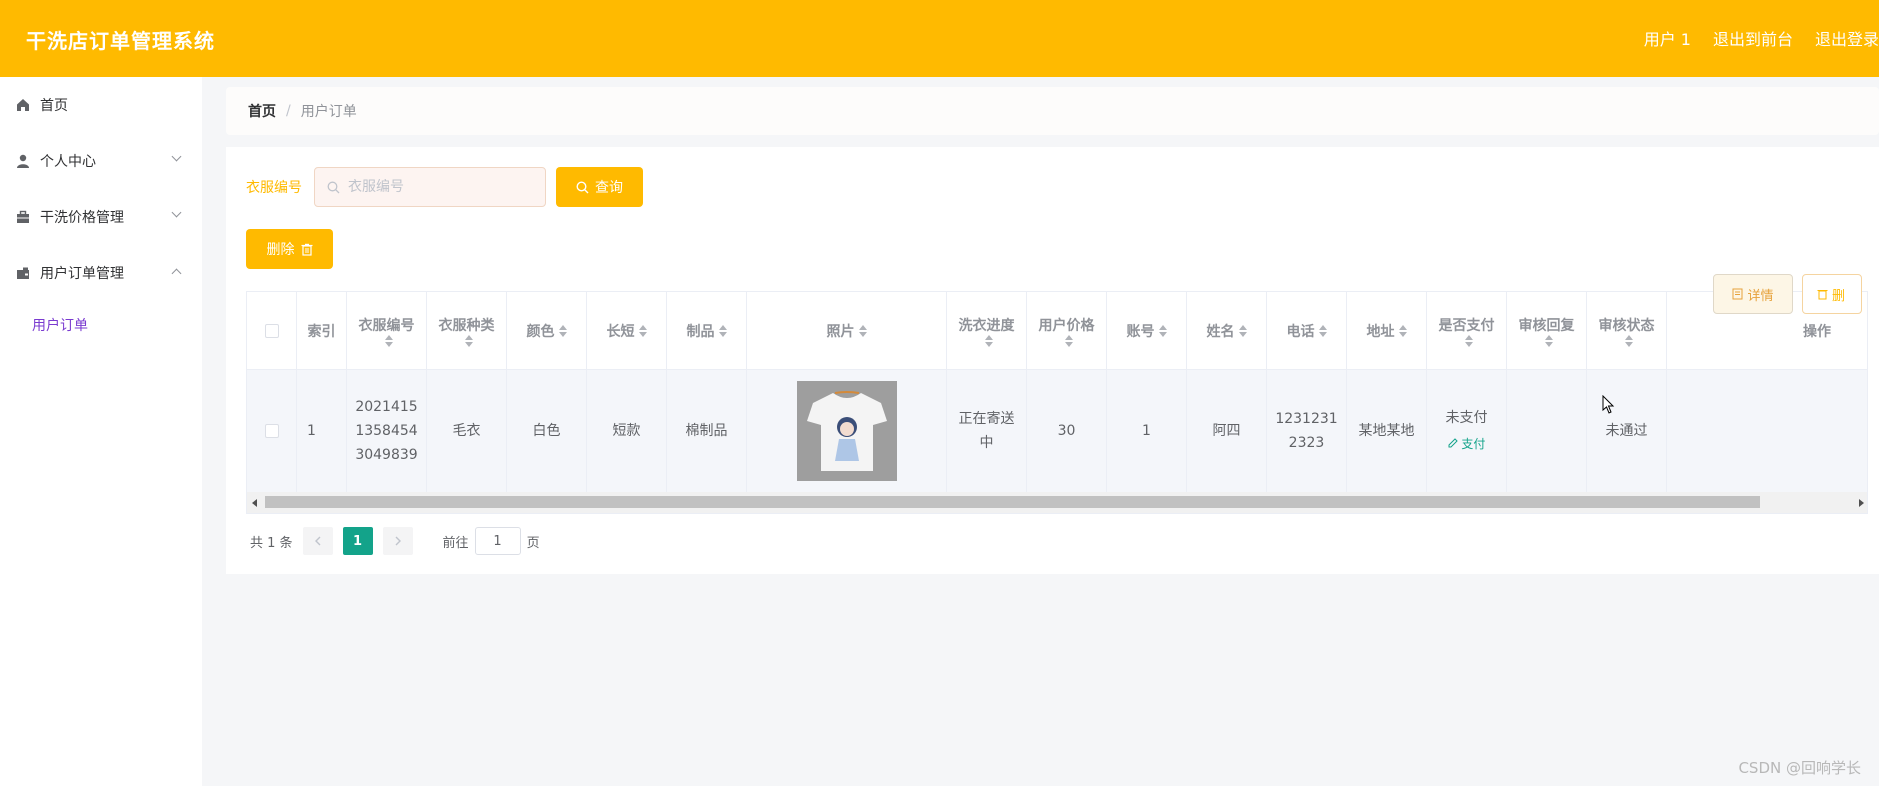 This screenshot has height=786, width=1879. Describe the element at coordinates (467, 431) in the screenshot. I see `cell-clothes-type: 毛衣` at that location.